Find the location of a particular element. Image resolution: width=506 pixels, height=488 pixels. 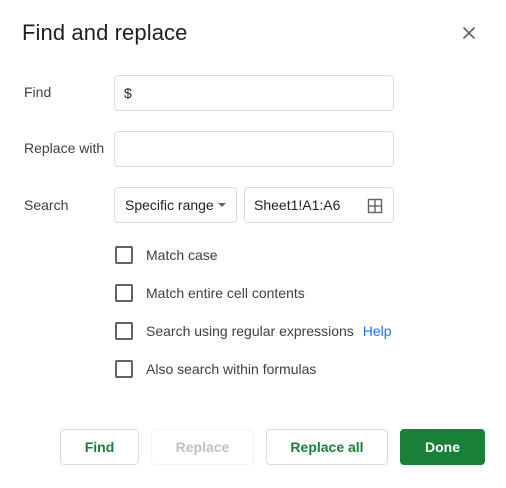

range-value: Sheet1!A1:A6 is located at coordinates (297, 205).